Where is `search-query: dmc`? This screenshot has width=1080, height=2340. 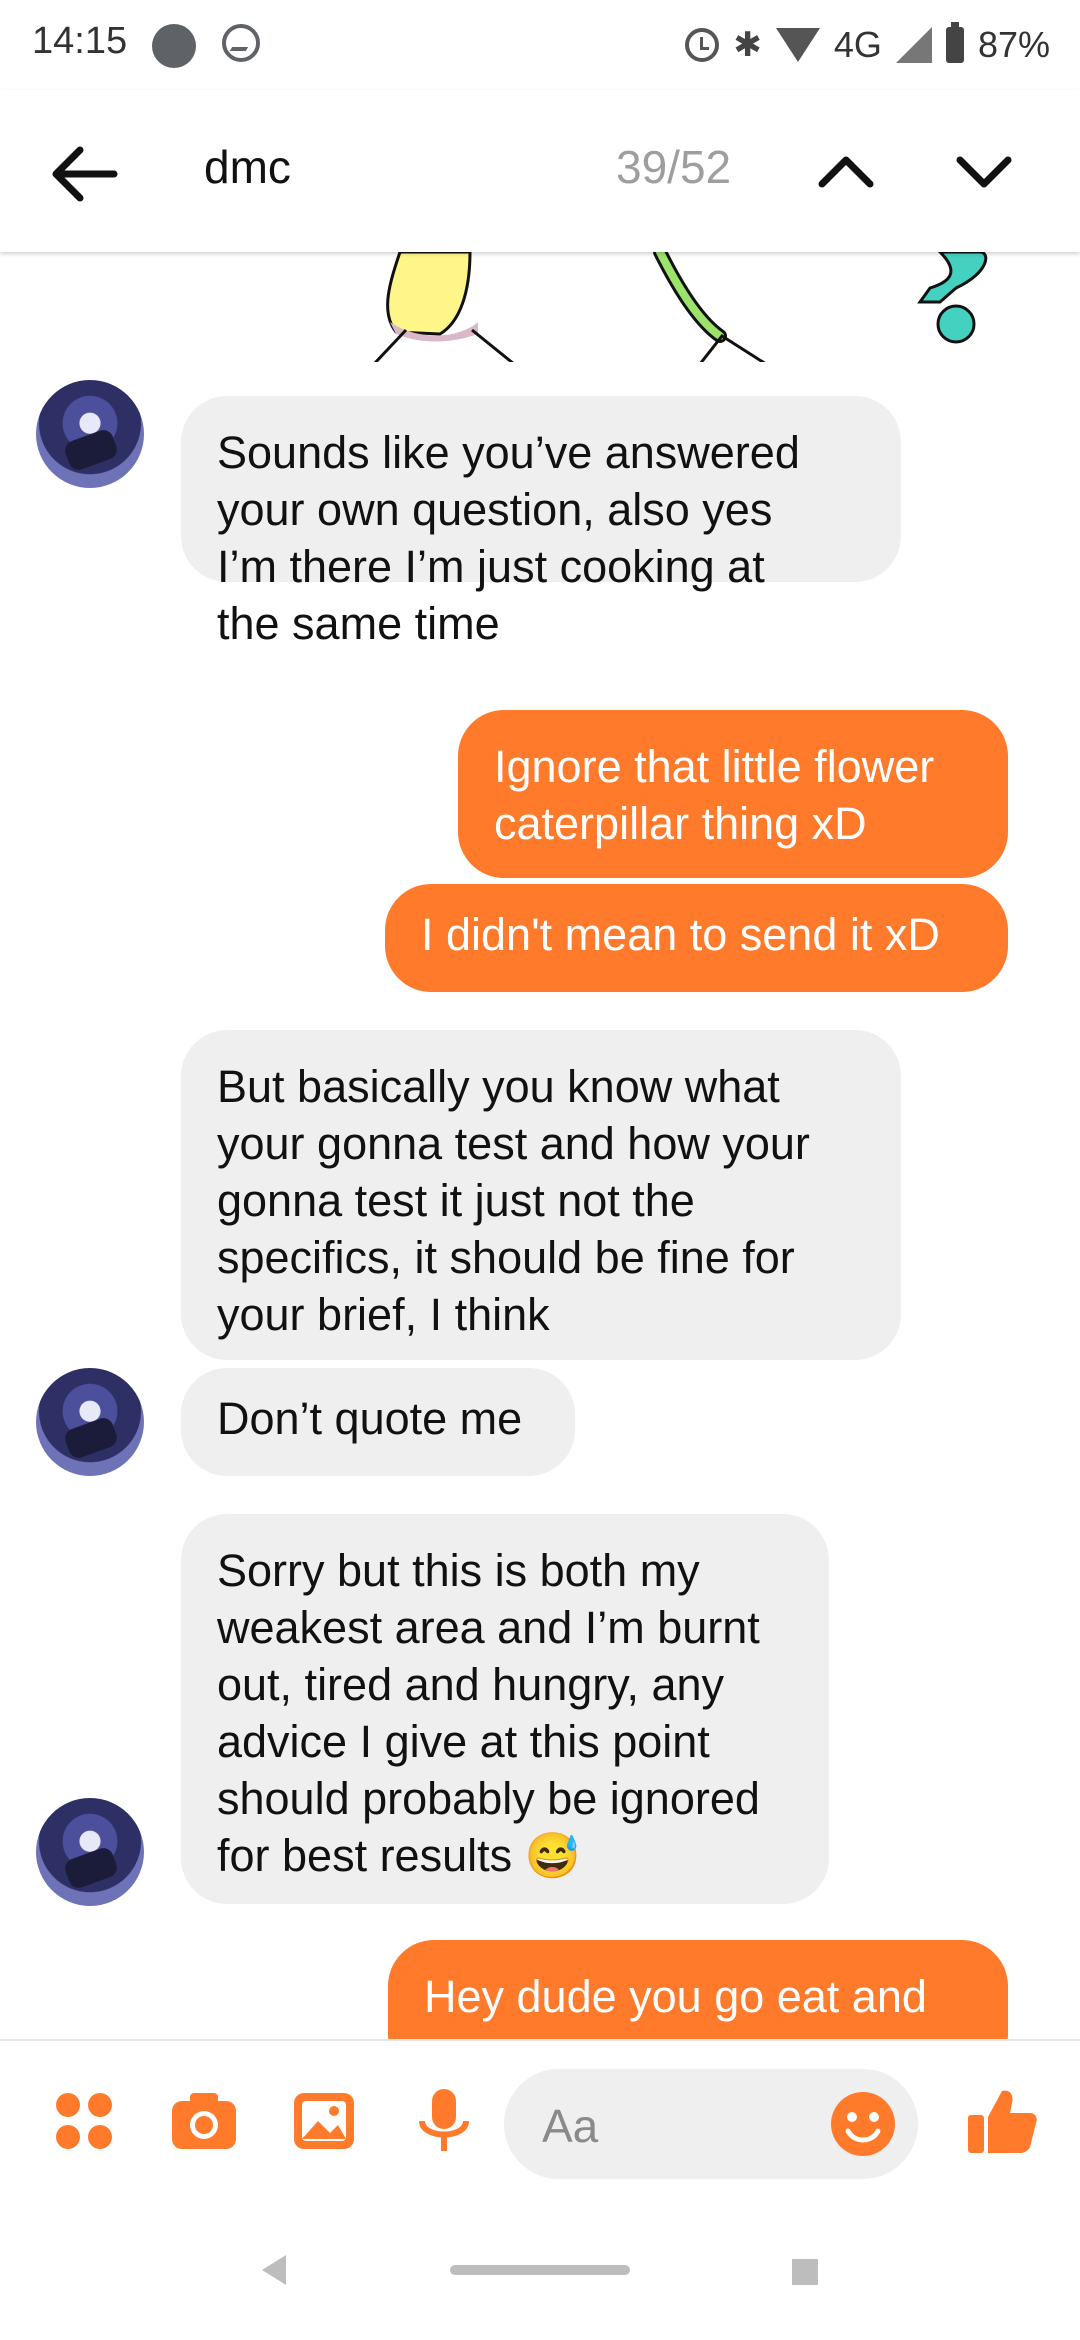
search-query: dmc is located at coordinates (247, 167).